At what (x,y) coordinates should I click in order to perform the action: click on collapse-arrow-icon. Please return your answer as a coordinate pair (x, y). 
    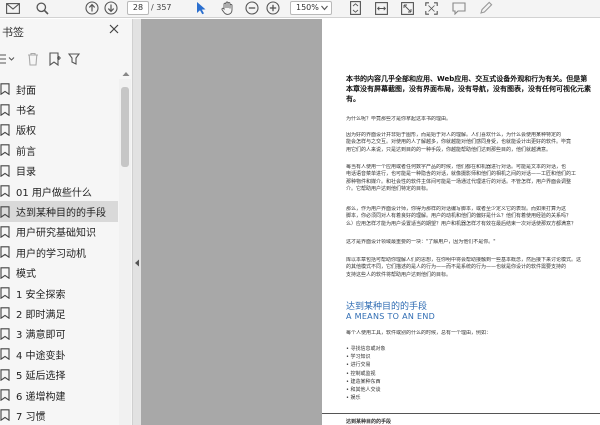
    Looking at the image, I should click on (137, 263).